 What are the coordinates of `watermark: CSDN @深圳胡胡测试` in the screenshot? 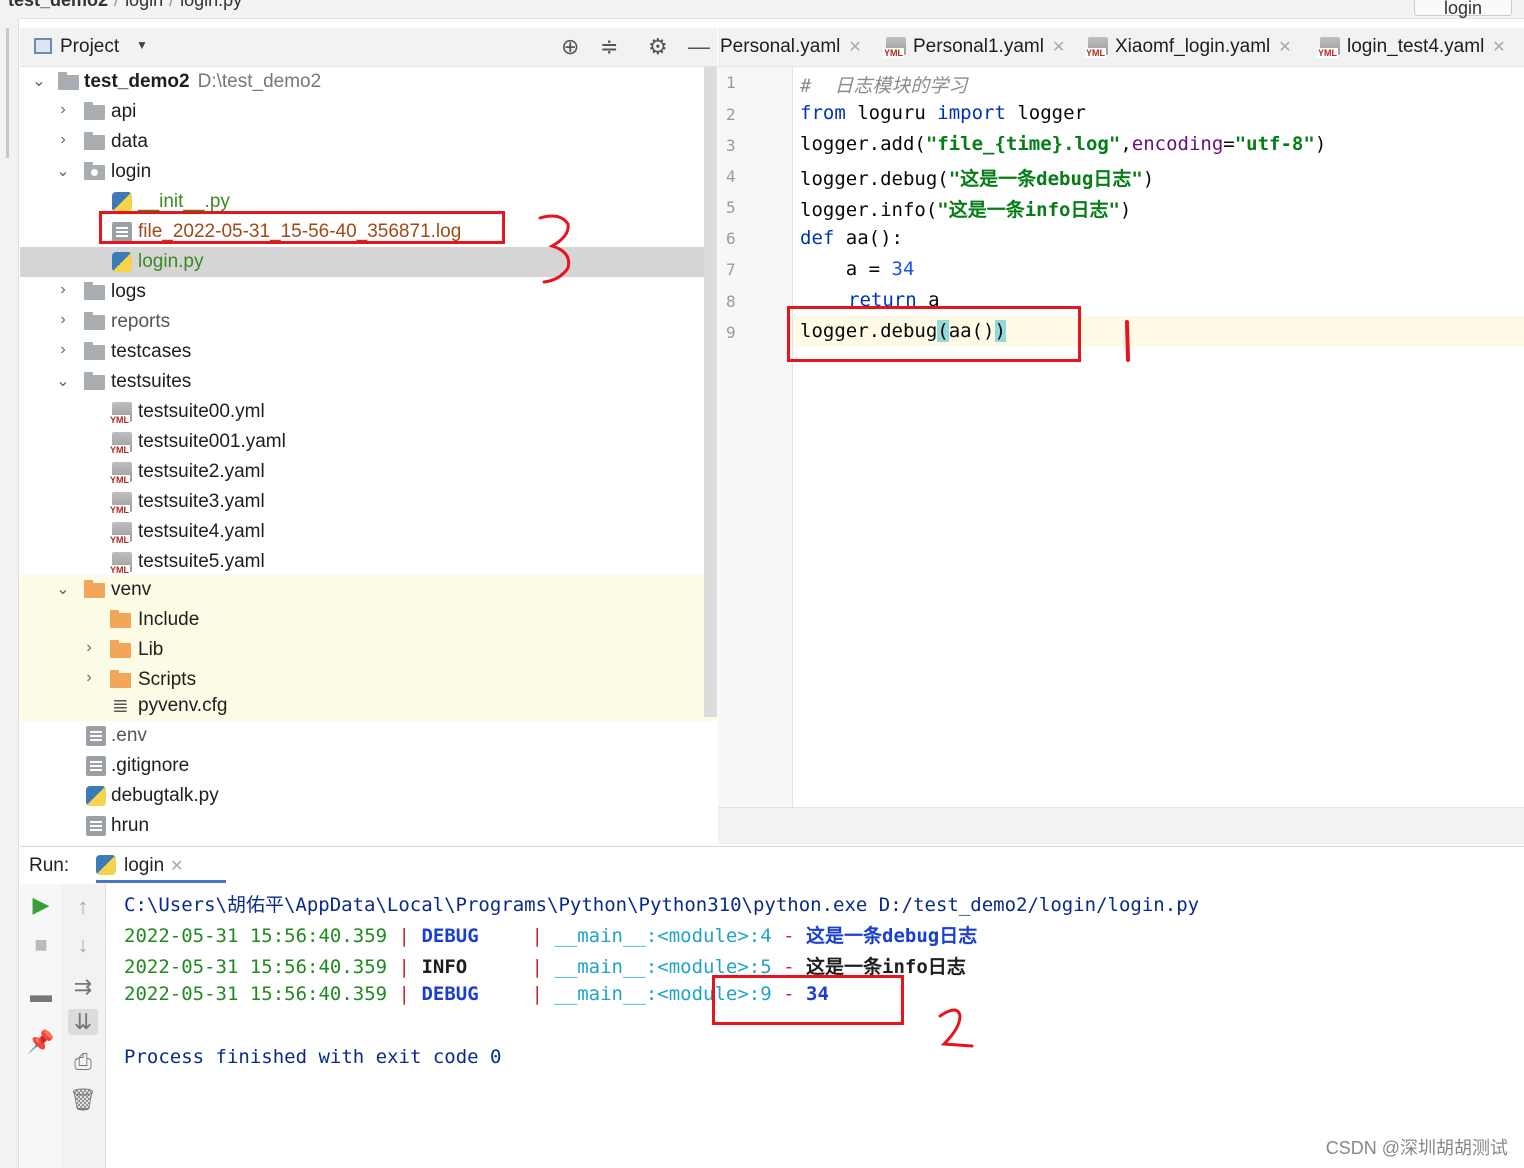 It's located at (1416, 1148).